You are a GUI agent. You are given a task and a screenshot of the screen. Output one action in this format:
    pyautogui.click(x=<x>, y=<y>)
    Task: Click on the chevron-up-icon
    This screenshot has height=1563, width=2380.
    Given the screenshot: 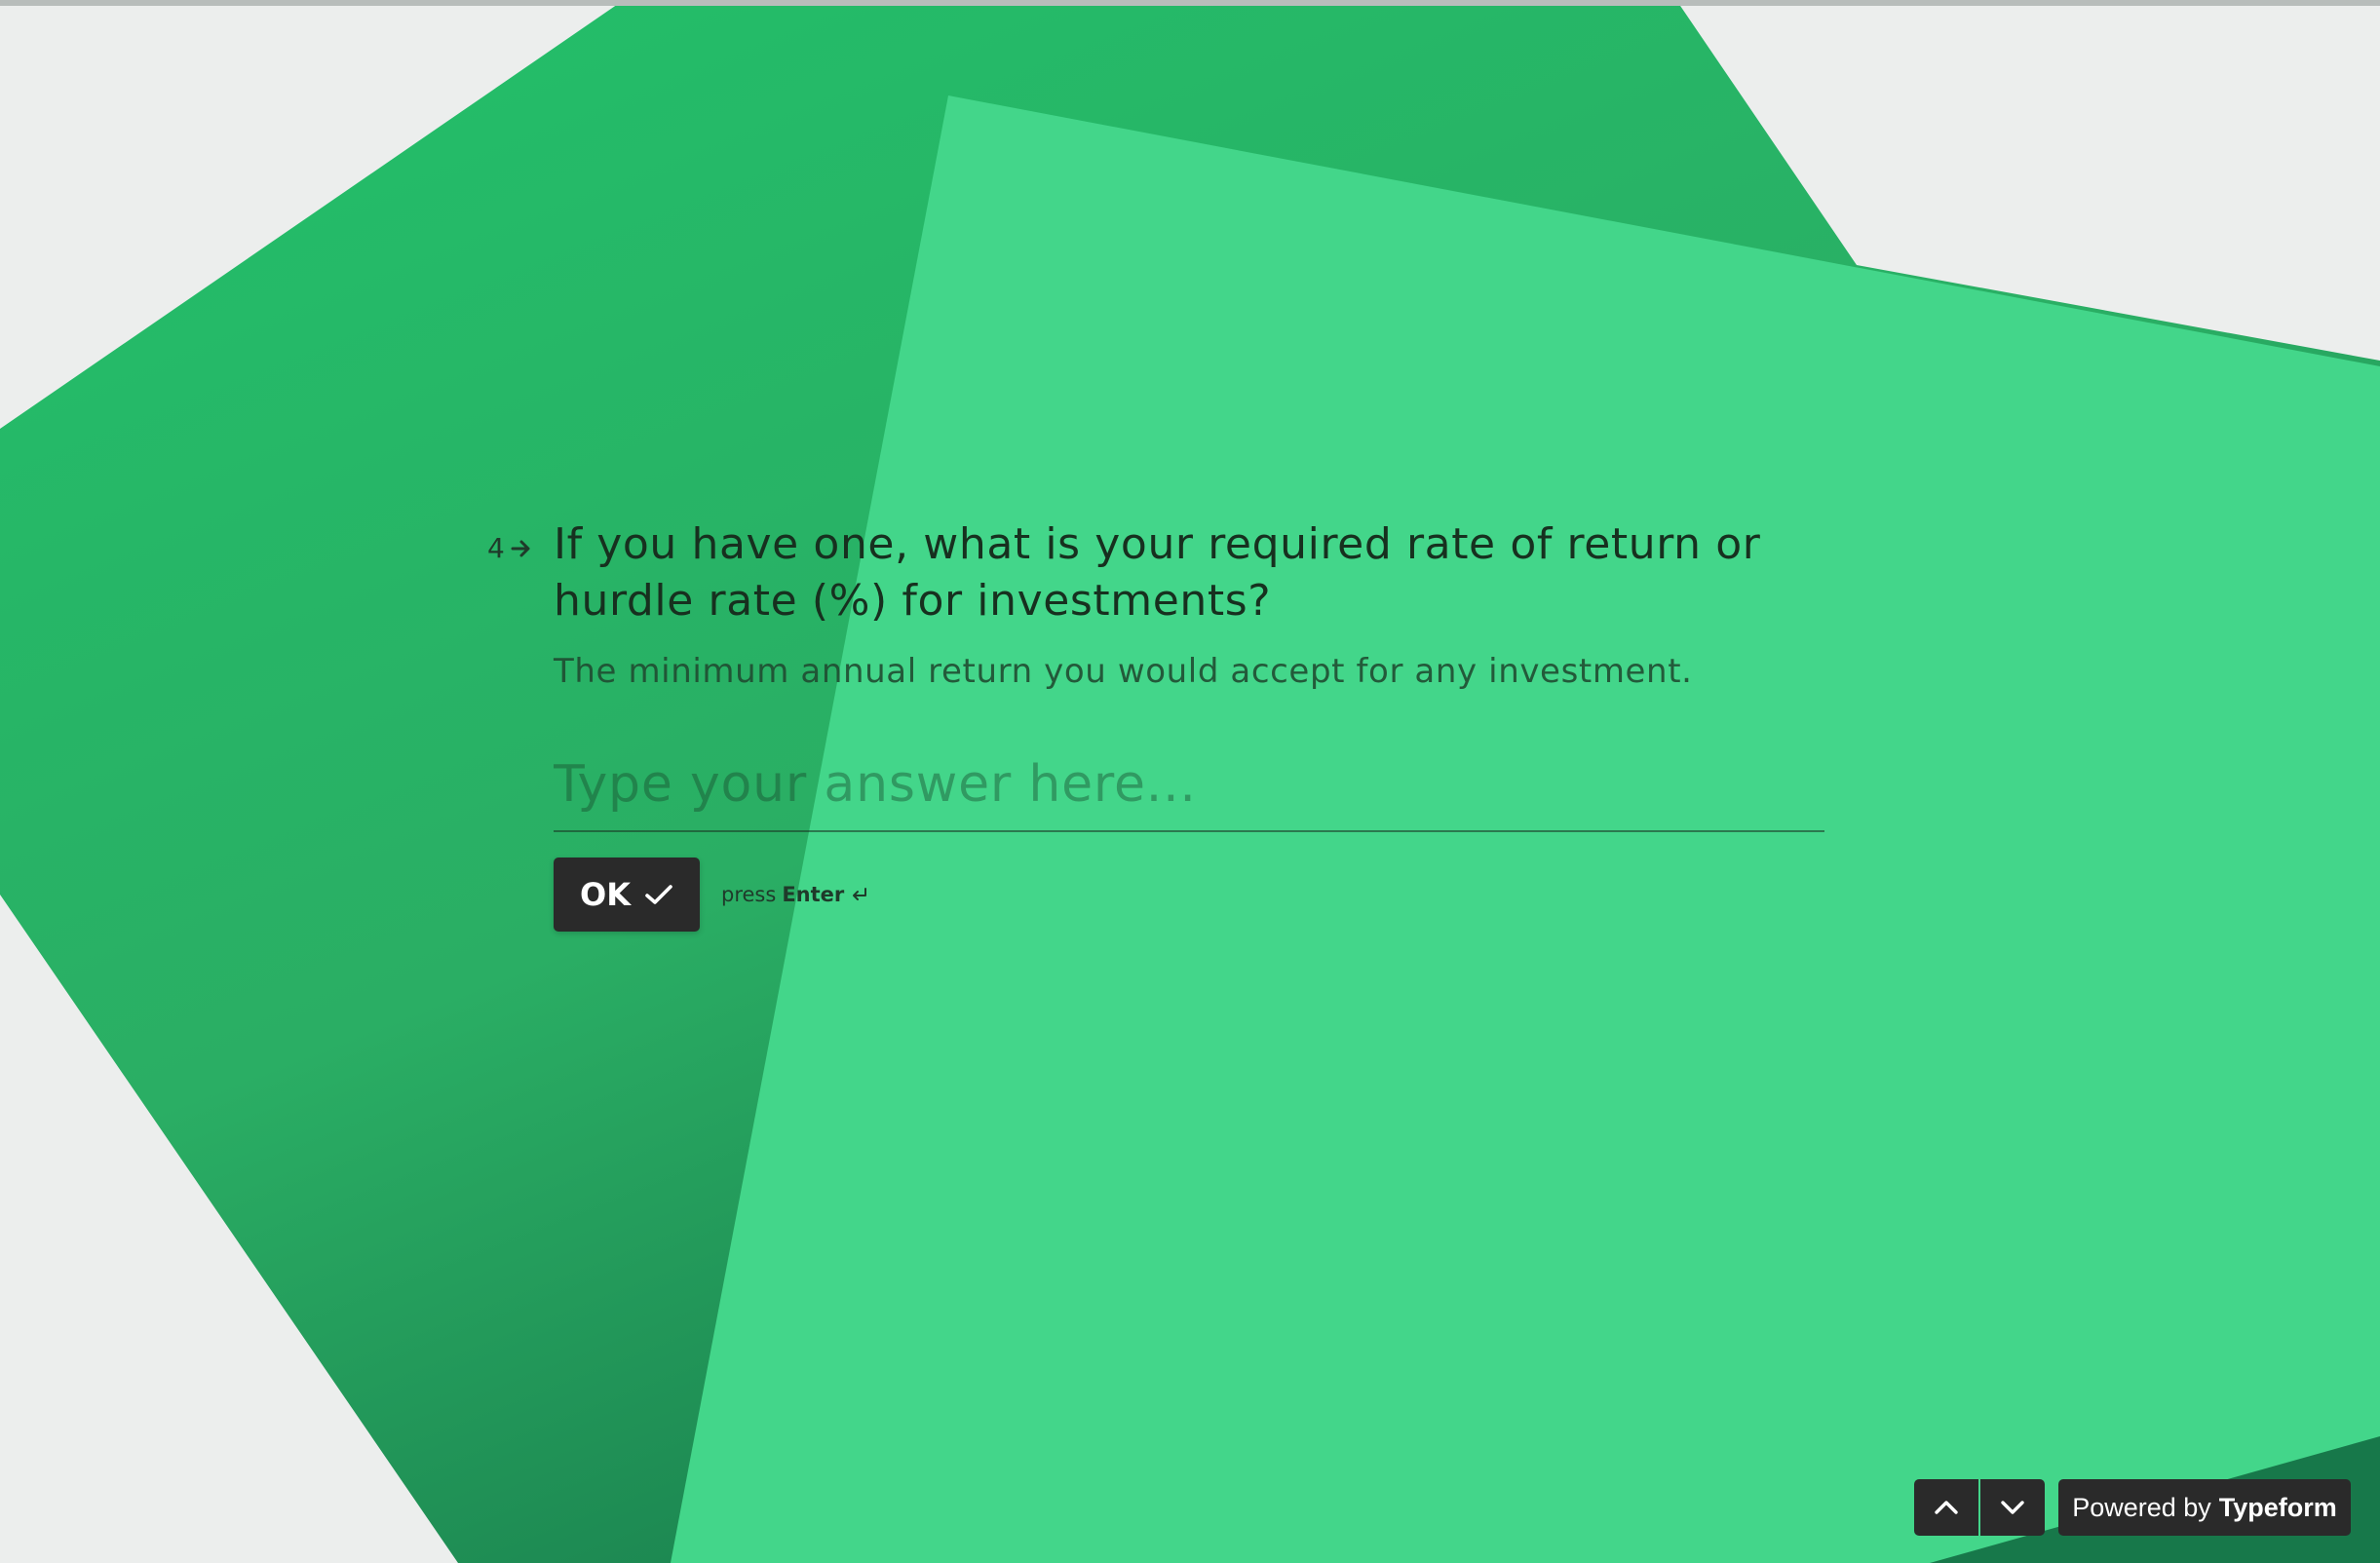 What is the action you would take?
    pyautogui.click(x=1946, y=1507)
    